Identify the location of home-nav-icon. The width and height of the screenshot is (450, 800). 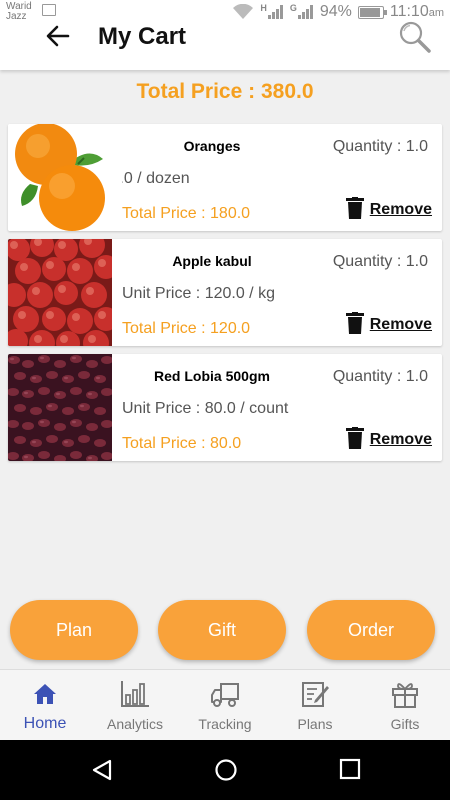
(226, 770).